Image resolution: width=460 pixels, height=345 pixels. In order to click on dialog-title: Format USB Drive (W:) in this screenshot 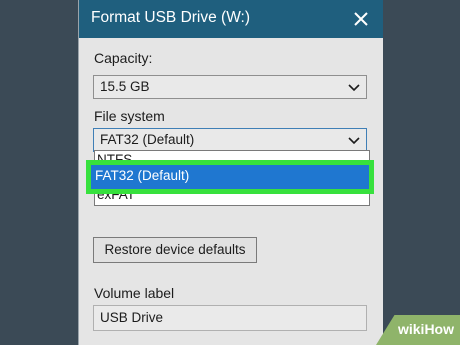, I will do `click(171, 17)`.